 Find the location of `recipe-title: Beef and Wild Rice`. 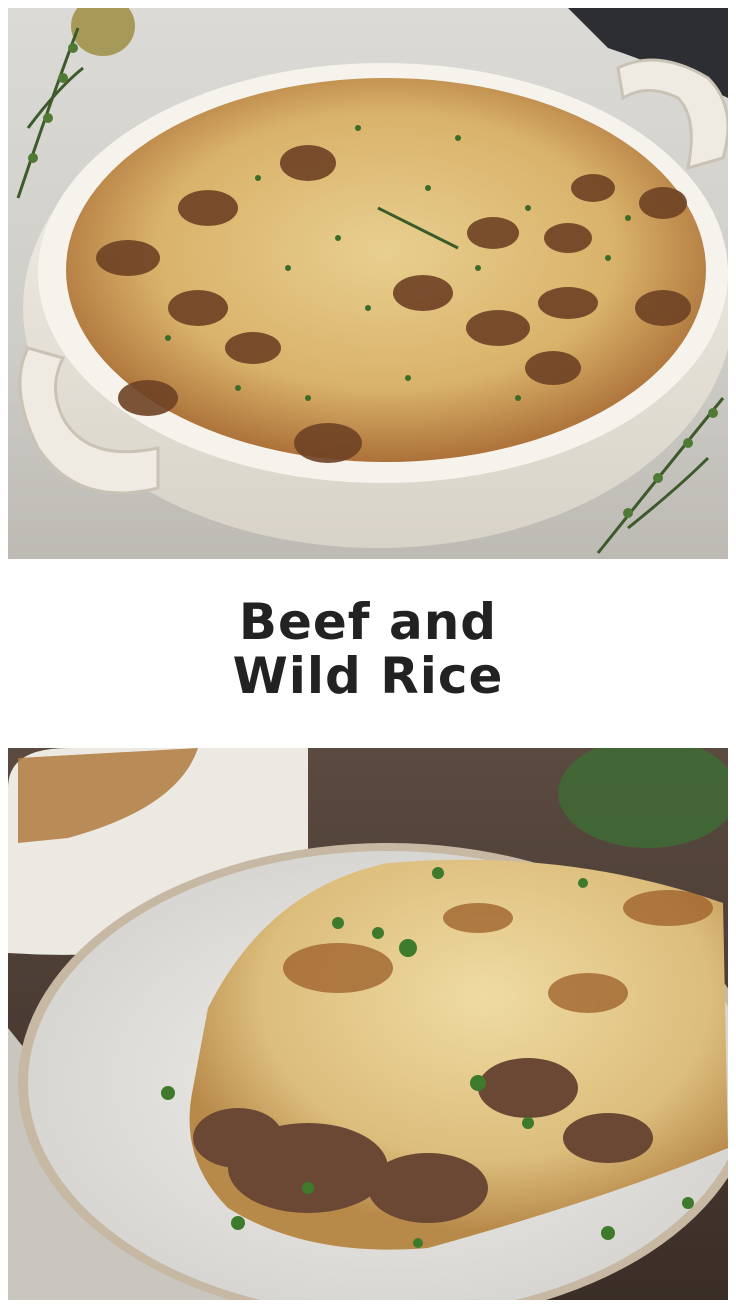

recipe-title: Beef and Wild Rice is located at coordinates (368, 649).